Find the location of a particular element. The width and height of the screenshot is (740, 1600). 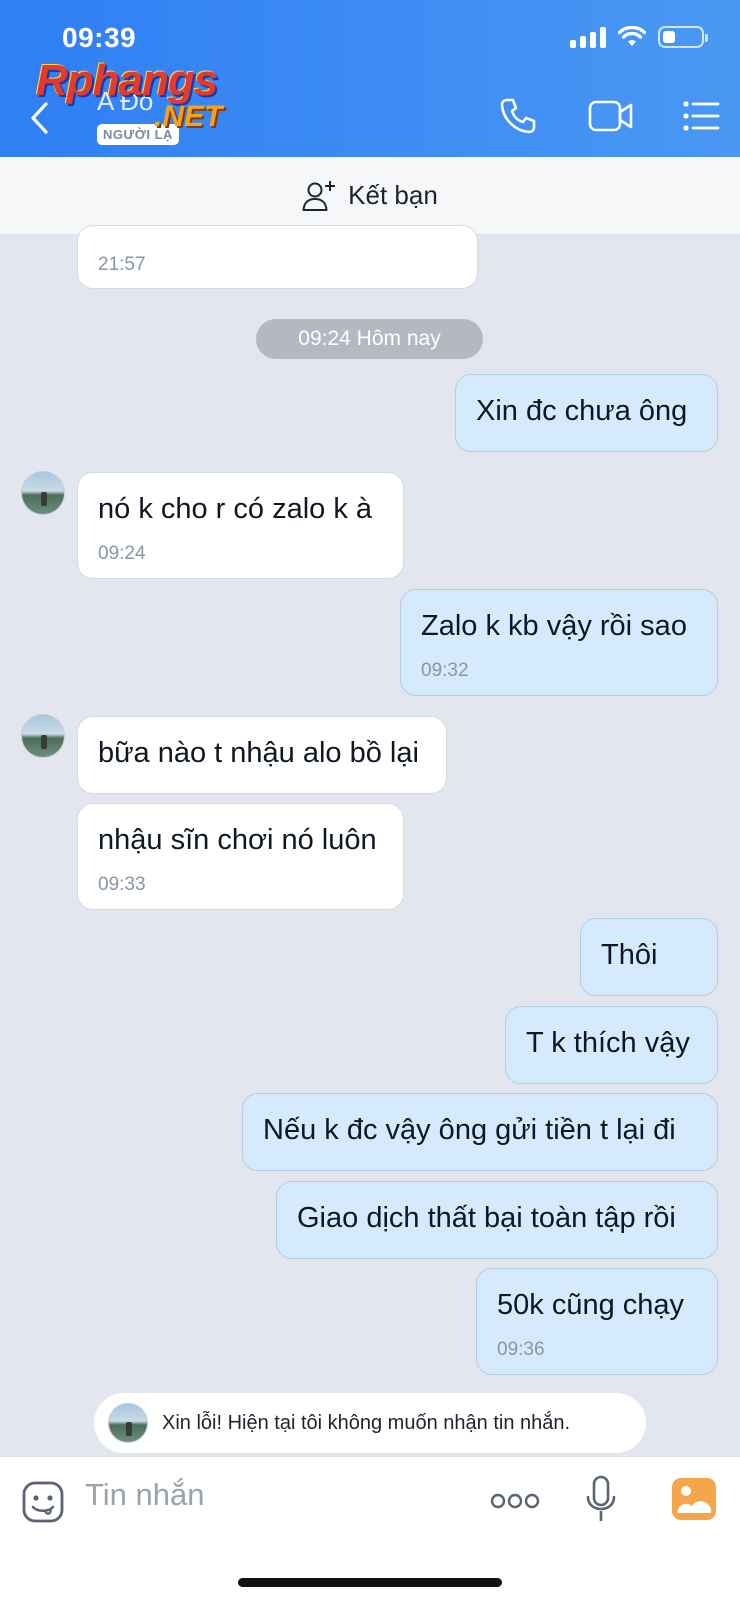

message-input: Tin nhắn is located at coordinates (145, 1495).